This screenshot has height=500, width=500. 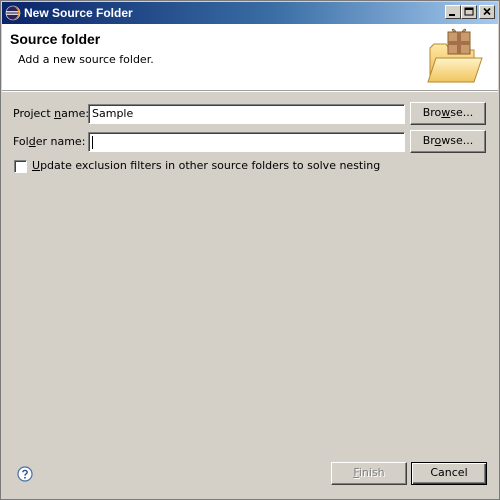 What do you see at coordinates (452, 15) in the screenshot?
I see `minimize-icon` at bounding box center [452, 15].